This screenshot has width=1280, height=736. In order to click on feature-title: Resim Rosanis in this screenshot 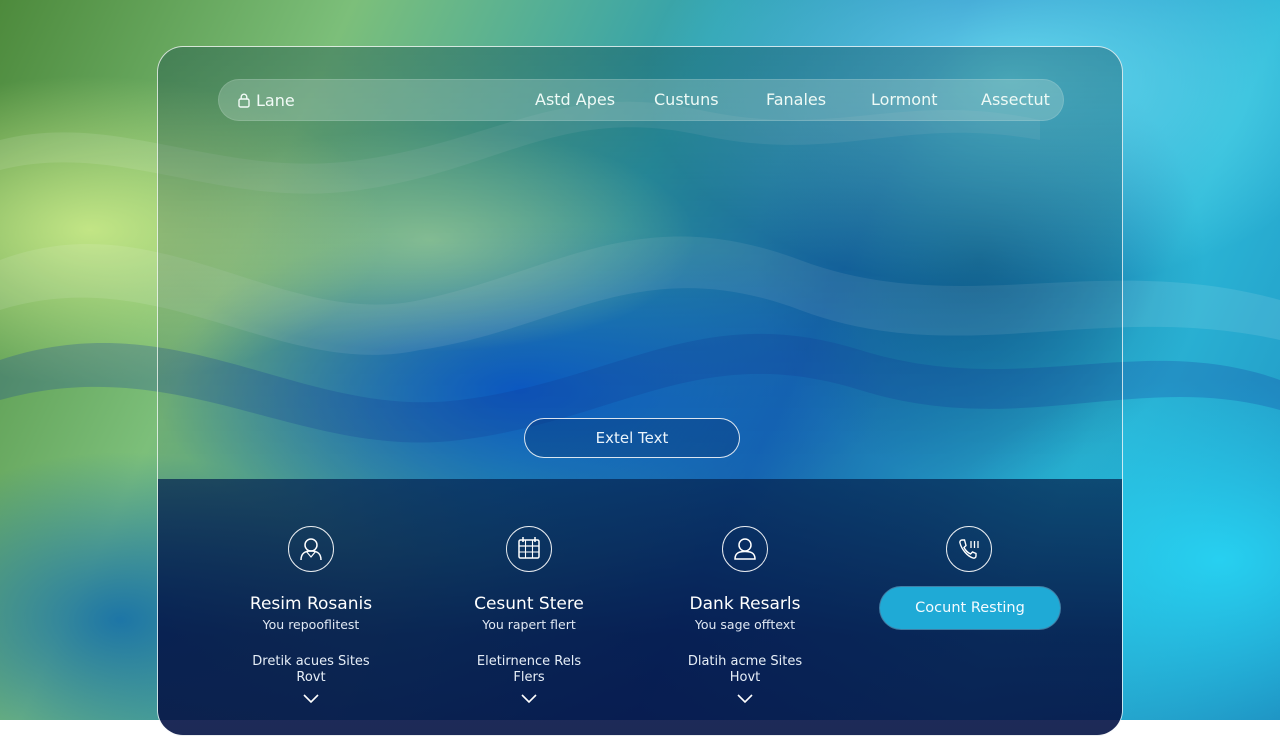, I will do `click(311, 604)`.